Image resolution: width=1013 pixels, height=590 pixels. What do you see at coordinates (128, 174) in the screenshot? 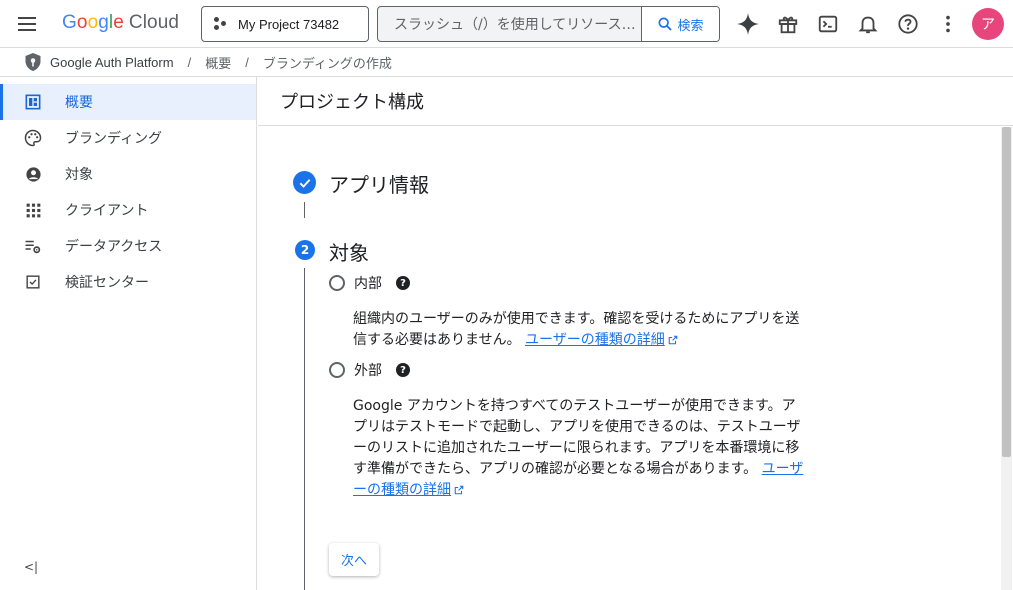
I see `sidebar-item-audience: 対象` at bounding box center [128, 174].